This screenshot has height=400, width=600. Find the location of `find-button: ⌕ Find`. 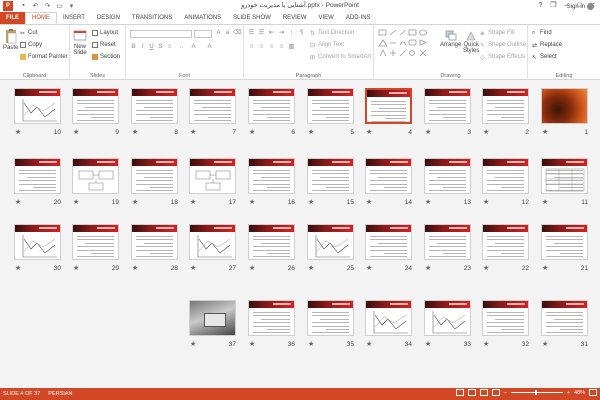

find-button: ⌕ Find is located at coordinates (542, 33).